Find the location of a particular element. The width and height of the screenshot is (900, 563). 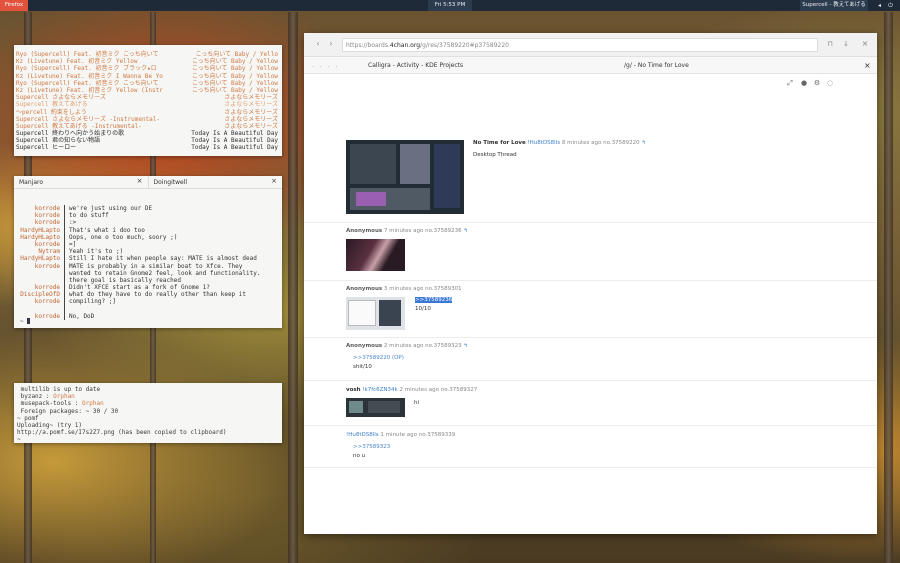

album-name: Today Is A Beautiful Day is located at coordinates (234, 148).